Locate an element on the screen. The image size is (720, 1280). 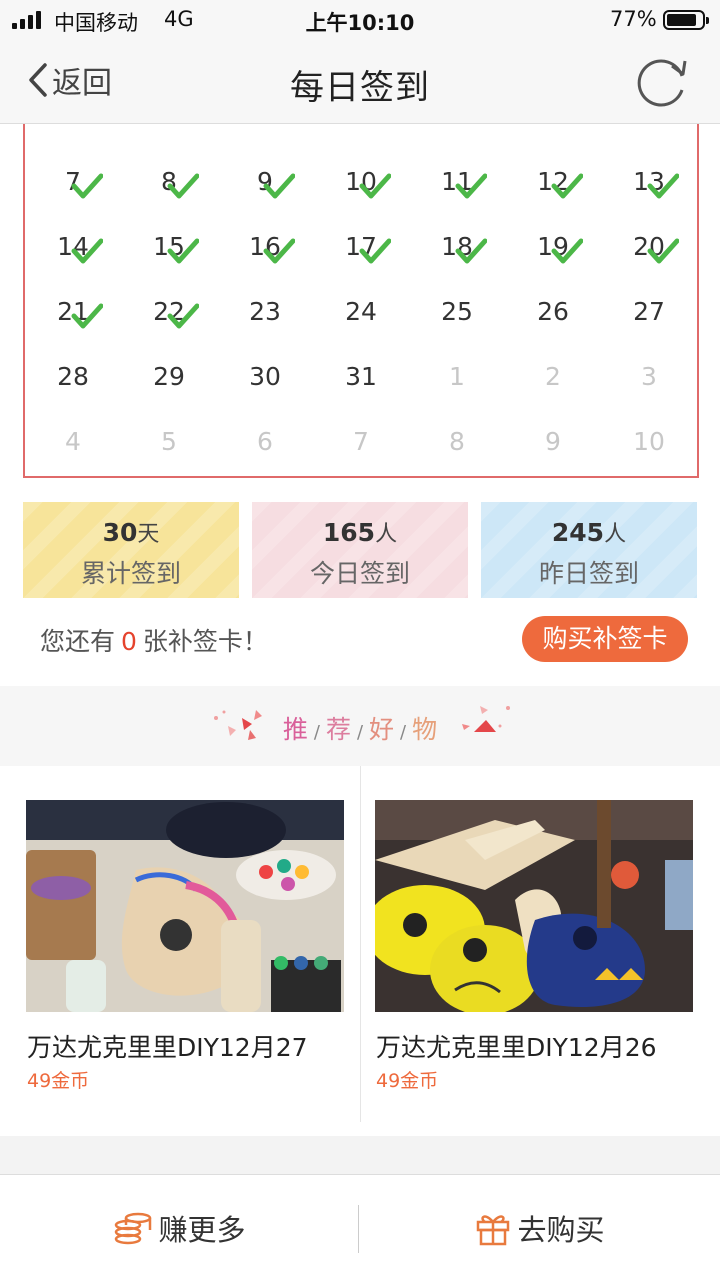
calendar-day: 29 is located at coordinates (169, 379).